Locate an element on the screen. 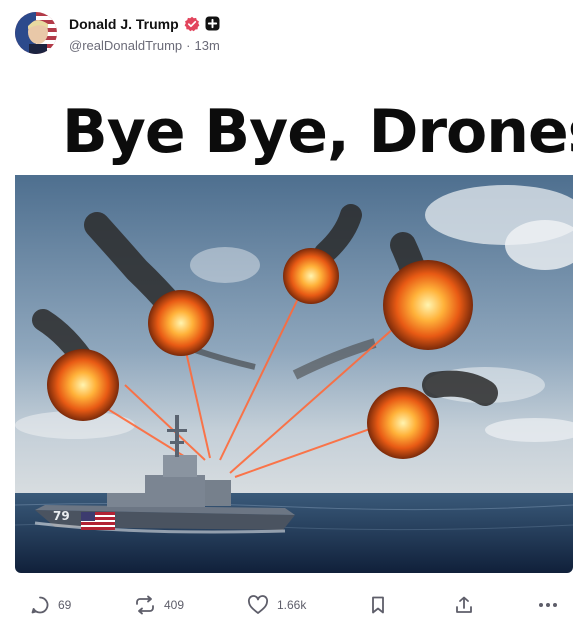  more-button is located at coordinates (548, 605).